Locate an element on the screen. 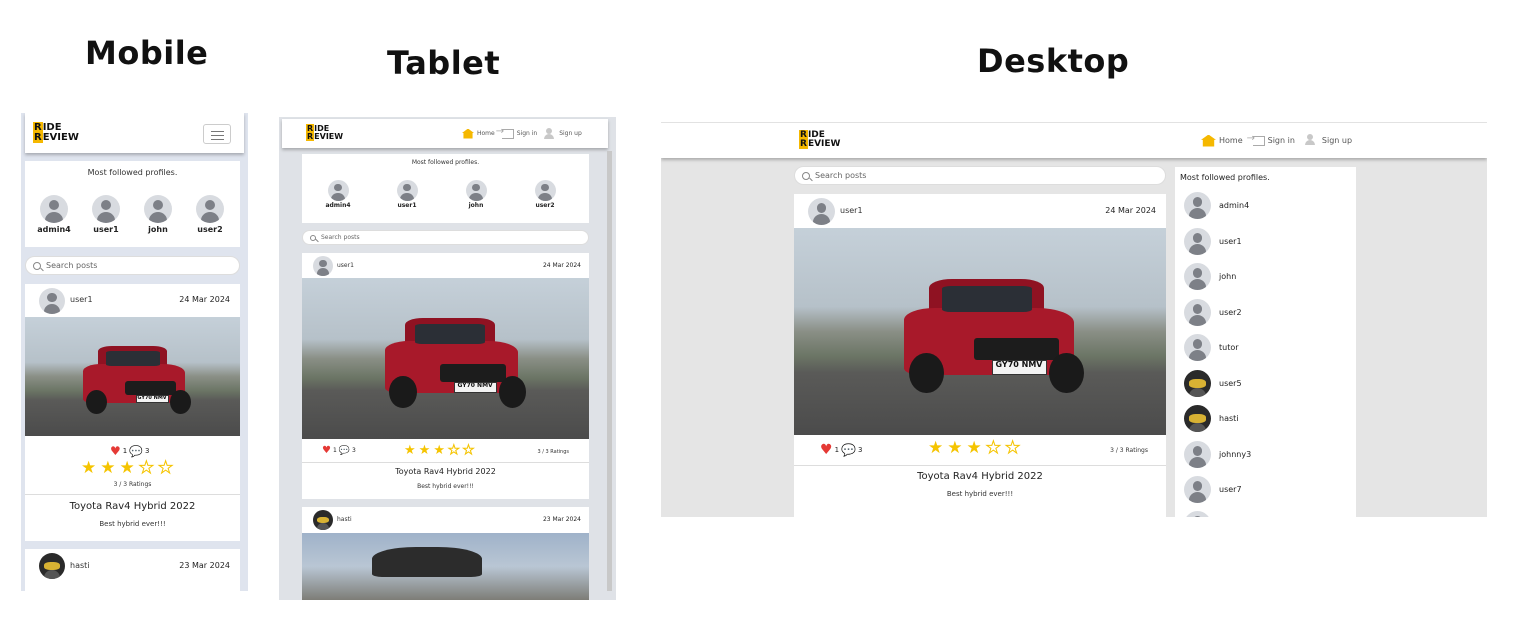  desktop-heading: Desktop is located at coordinates (1053, 61).